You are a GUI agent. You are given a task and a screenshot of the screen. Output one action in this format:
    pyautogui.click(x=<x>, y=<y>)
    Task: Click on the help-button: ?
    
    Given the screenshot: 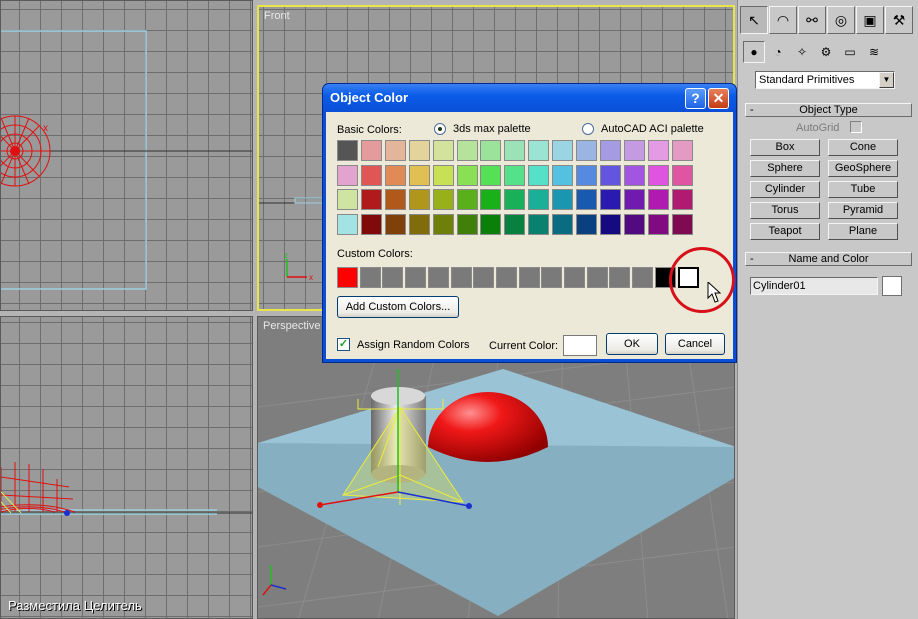 What is the action you would take?
    pyautogui.click(x=695, y=98)
    